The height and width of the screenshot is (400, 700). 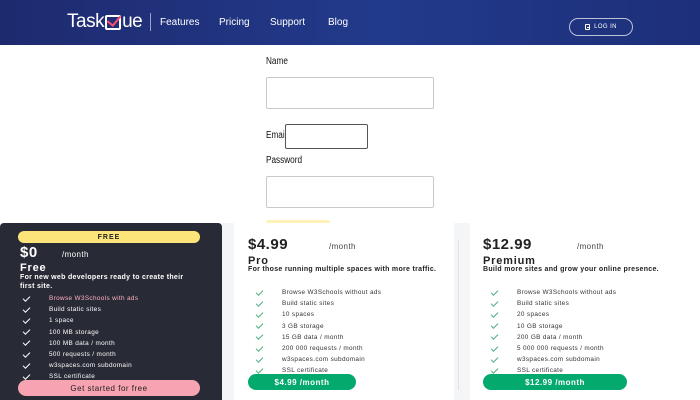 I want to click on logo: Task ue, so click(x=105, y=22).